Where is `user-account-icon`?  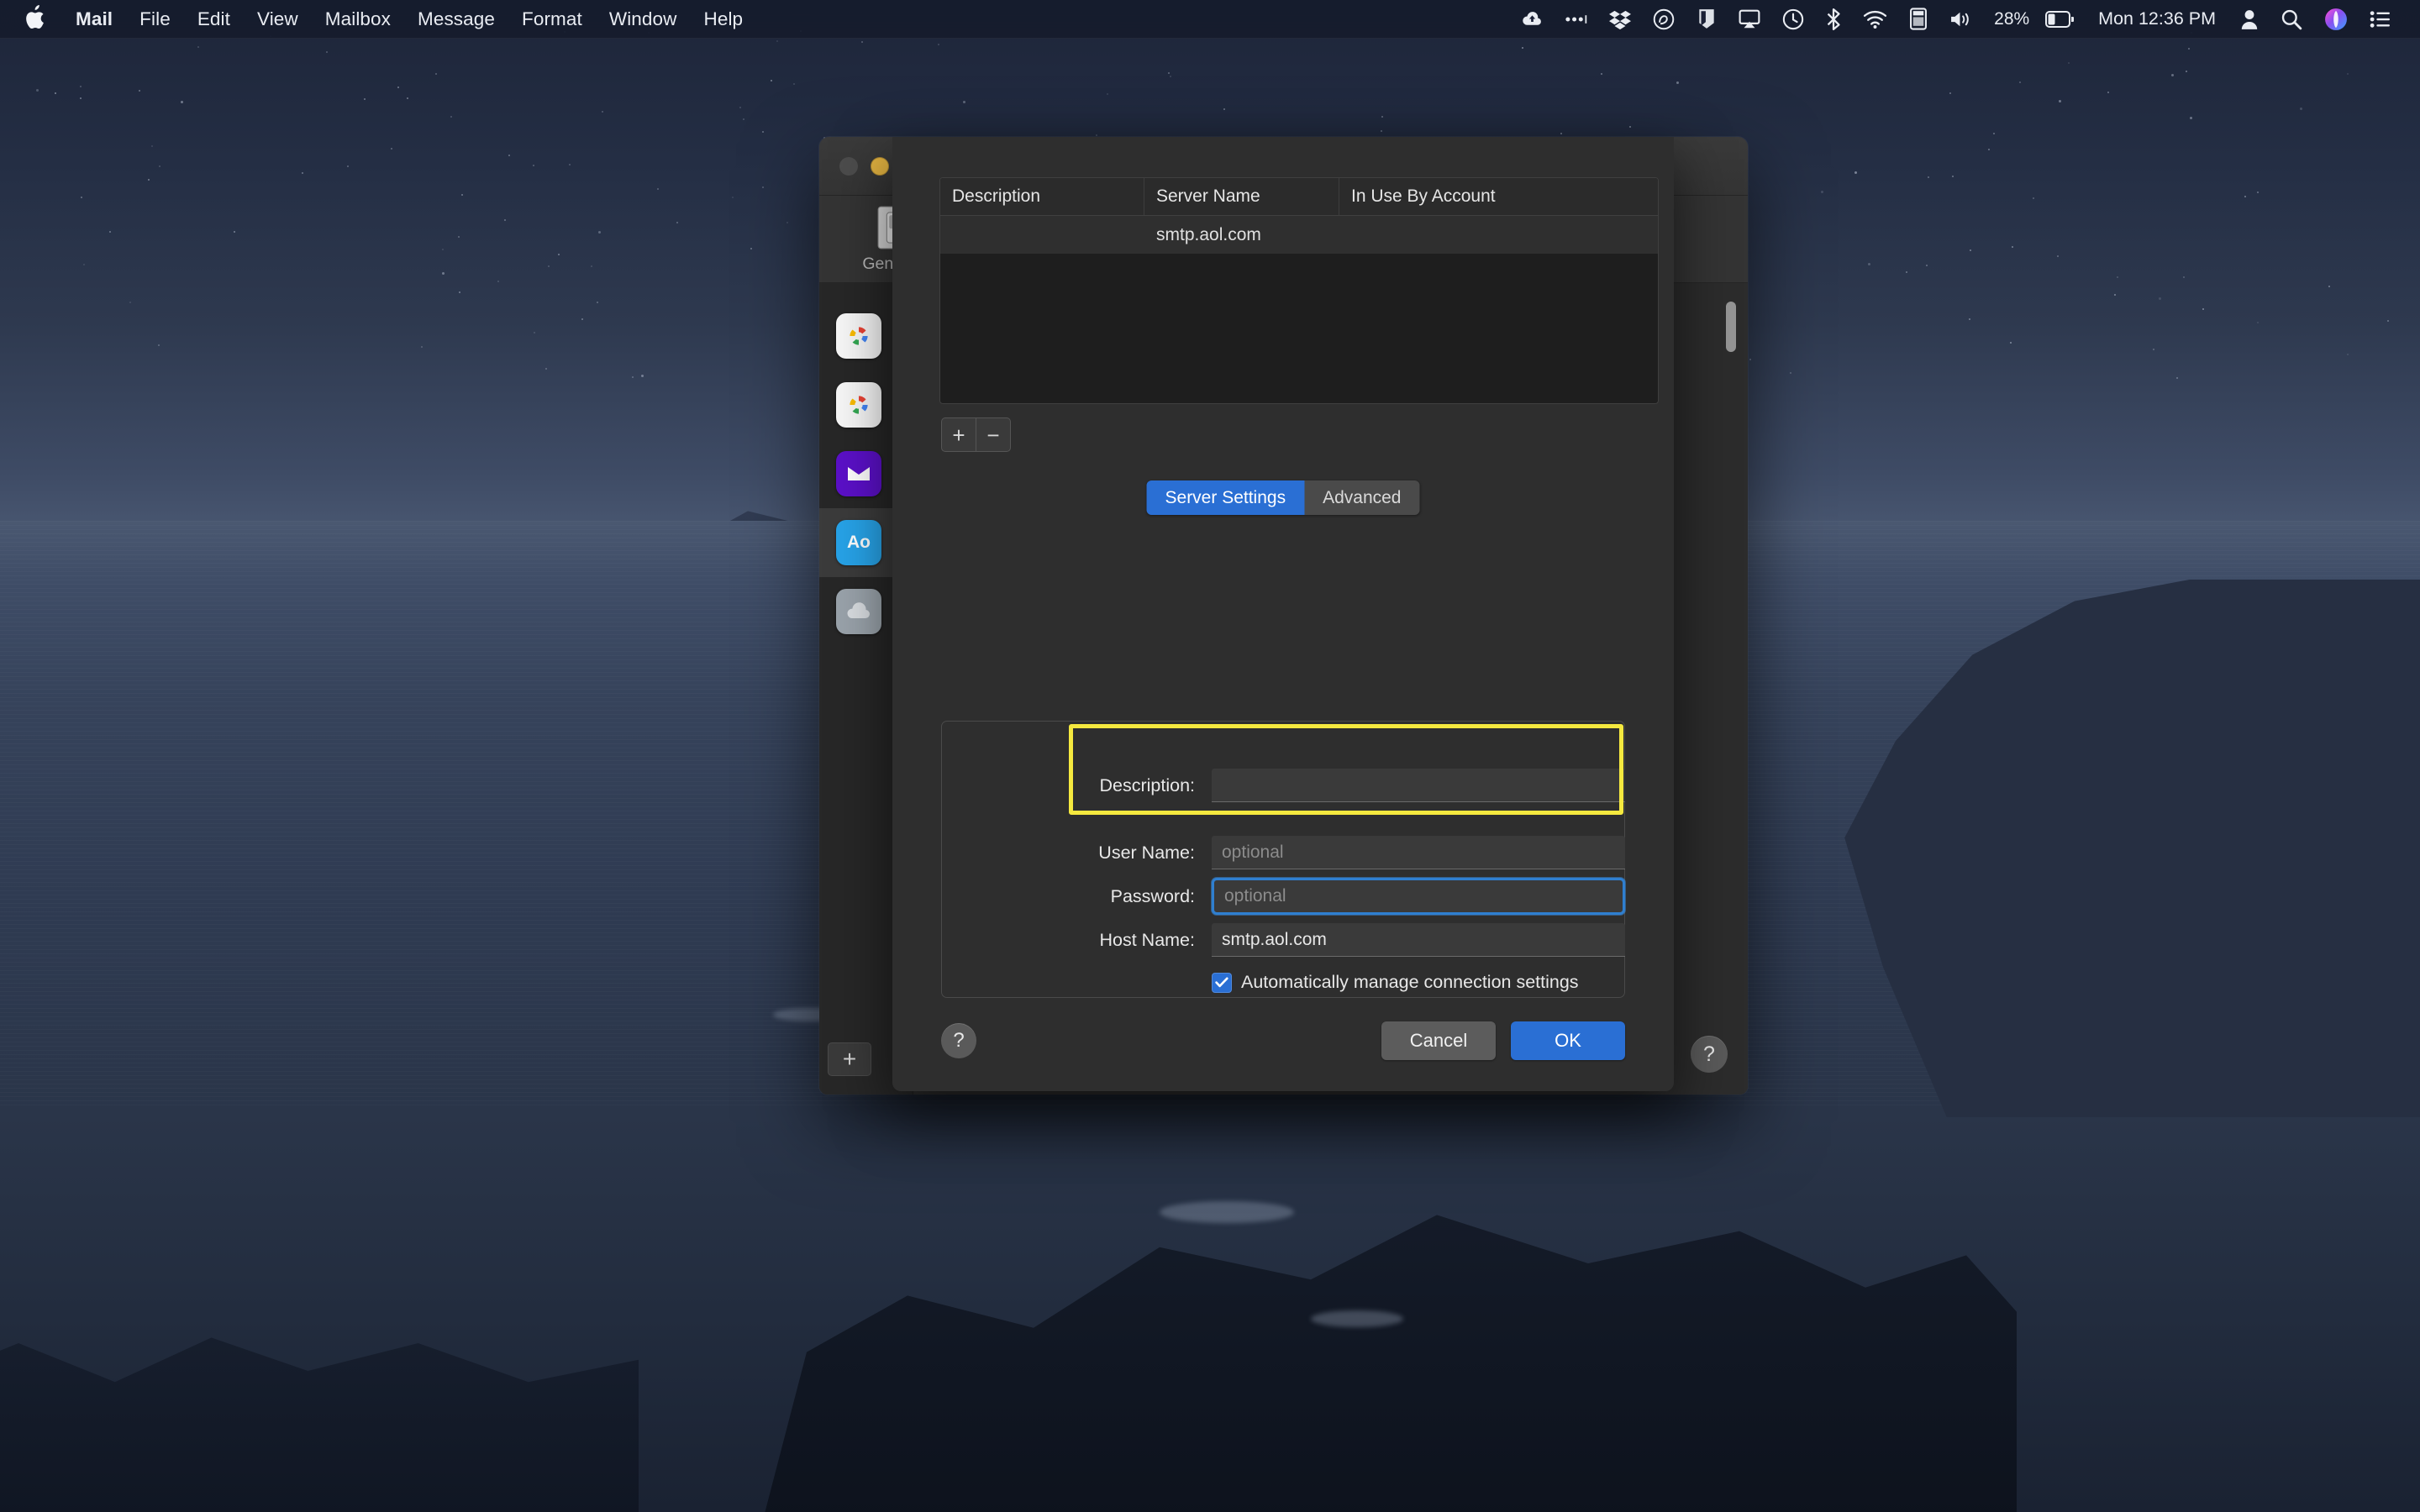
user-account-icon is located at coordinates (2249, 19).